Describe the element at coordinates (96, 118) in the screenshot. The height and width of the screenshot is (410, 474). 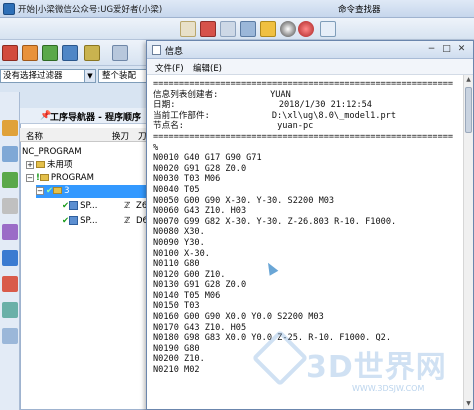
I see `navigator-title: 工序导航器 - 程序顺序` at that location.